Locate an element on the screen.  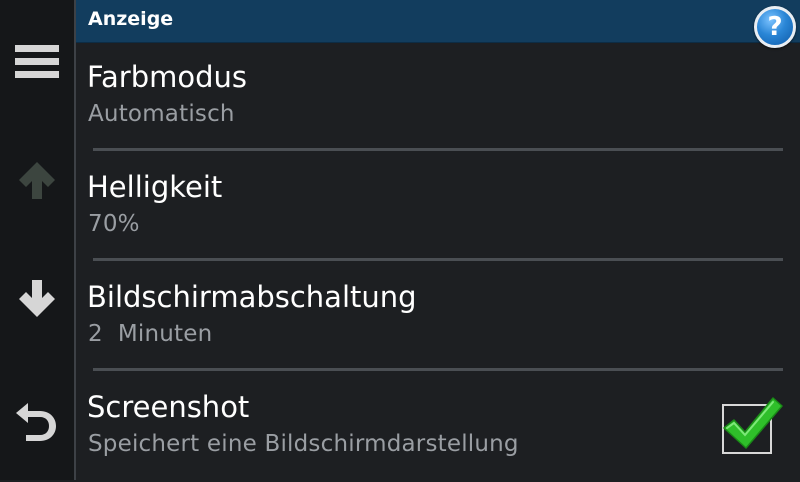
header-bar: Anzeige is located at coordinates (438, 21).